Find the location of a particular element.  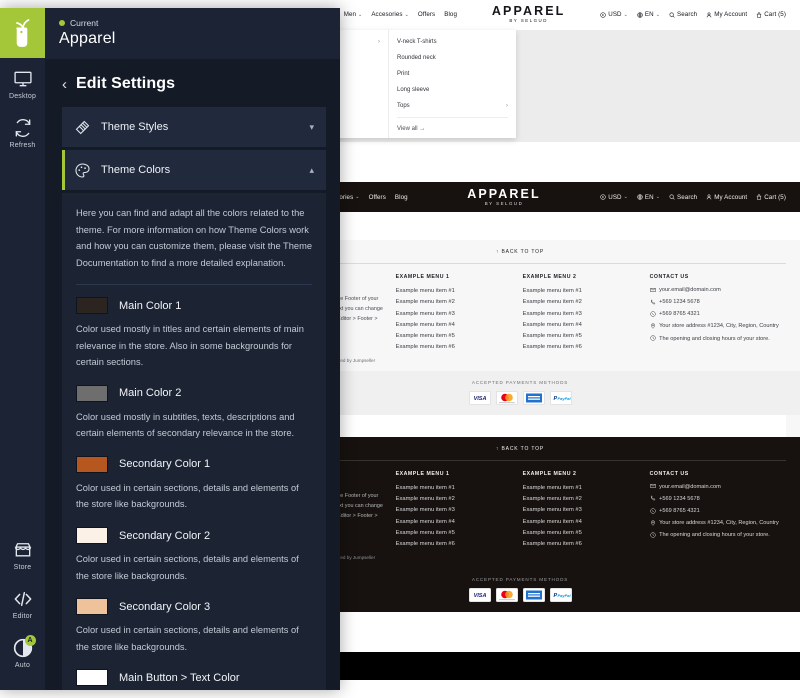

accordion-header: Theme Styles ▾ is located at coordinates (194, 127).